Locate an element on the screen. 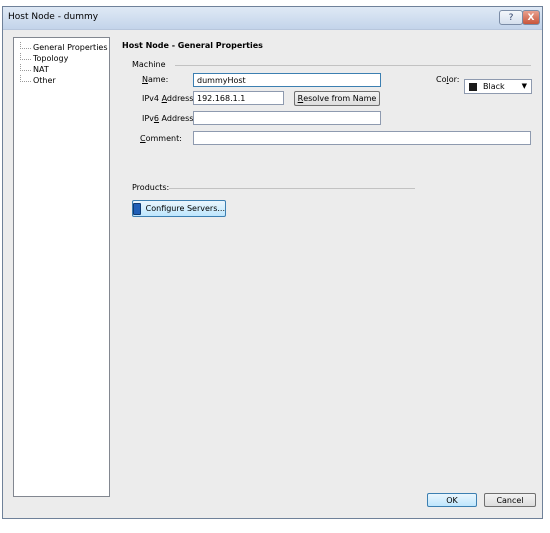 This screenshot has width=550, height=533. color-label: Color: is located at coordinates (448, 79).